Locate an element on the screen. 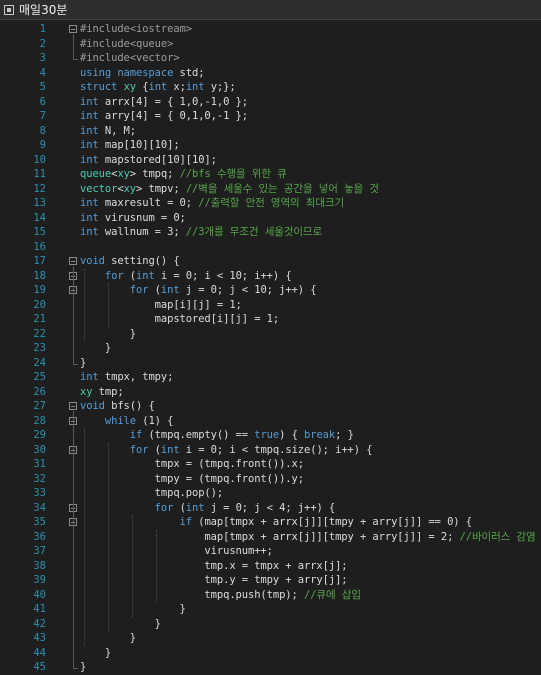  code-text: int map[10][10]; is located at coordinates (130, 145).